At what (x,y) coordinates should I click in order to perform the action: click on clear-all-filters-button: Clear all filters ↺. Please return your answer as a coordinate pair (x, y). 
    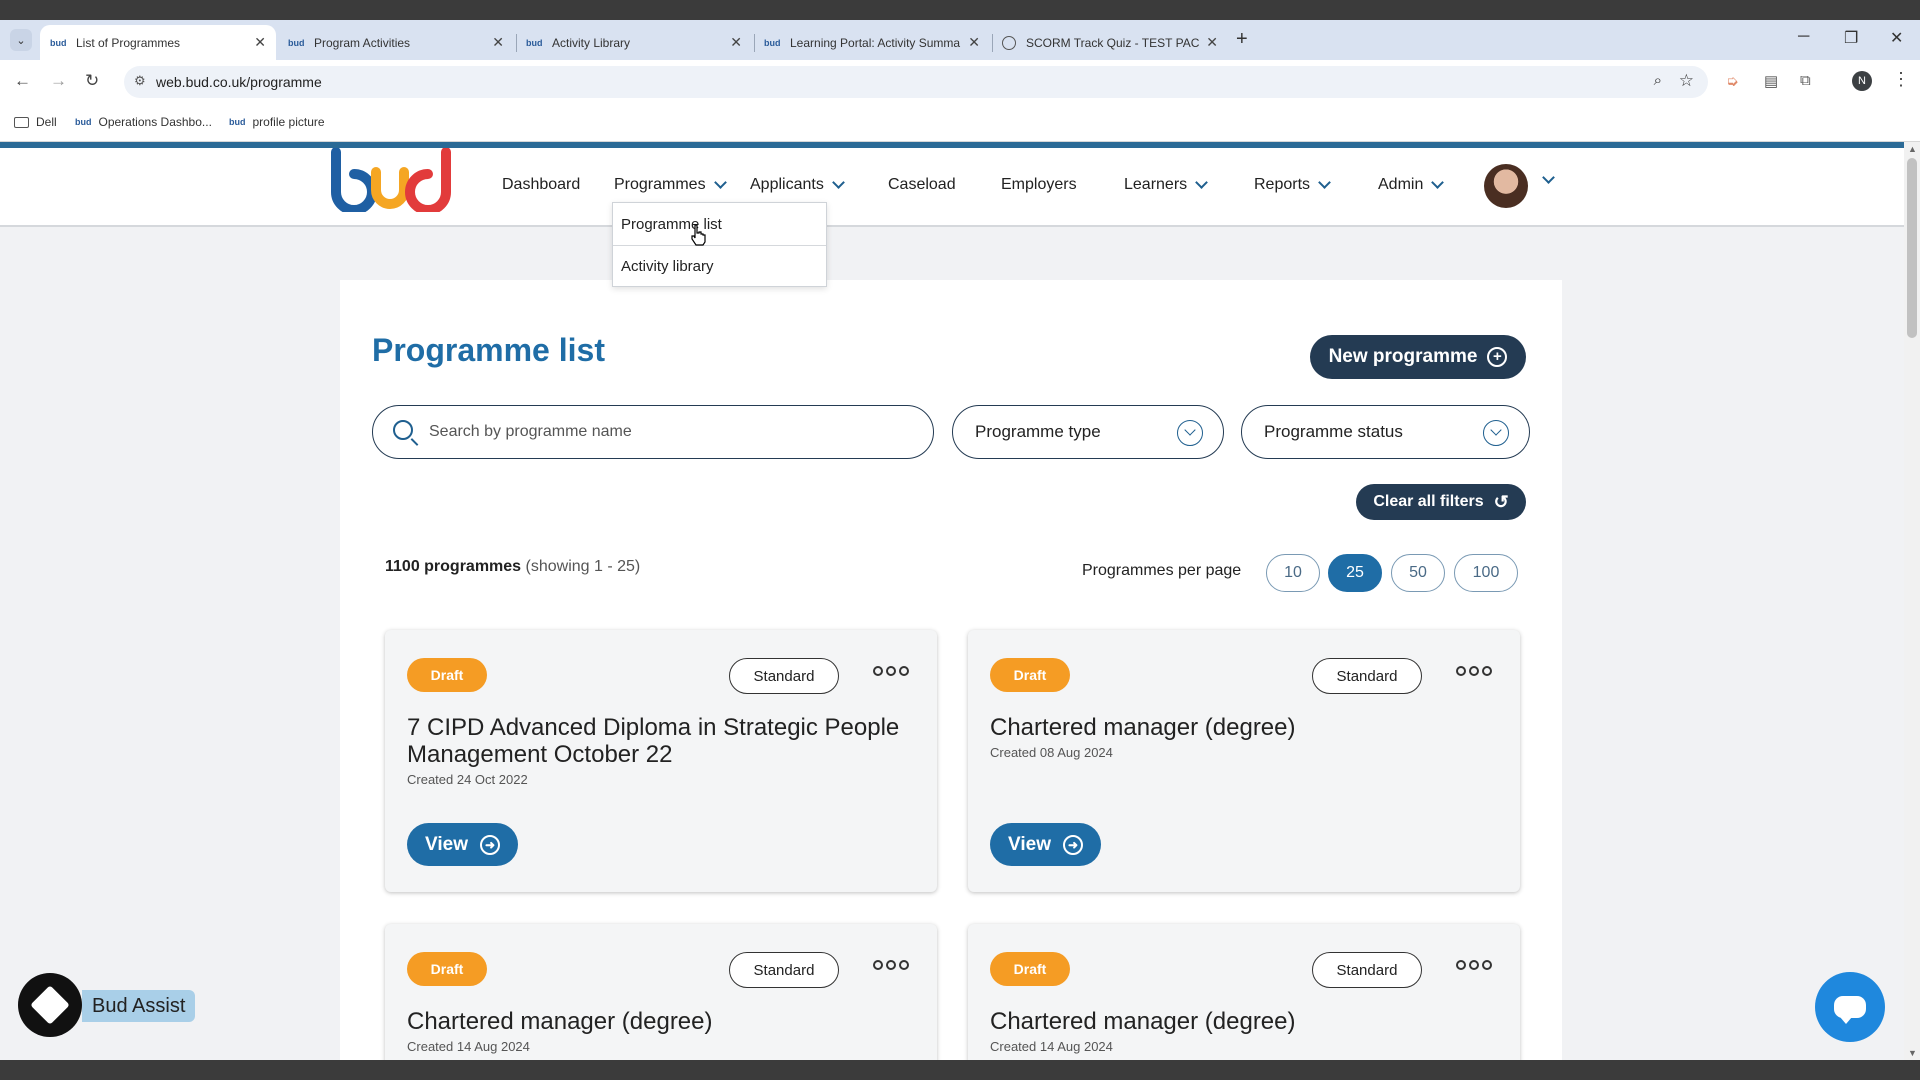
    Looking at the image, I should click on (1441, 502).